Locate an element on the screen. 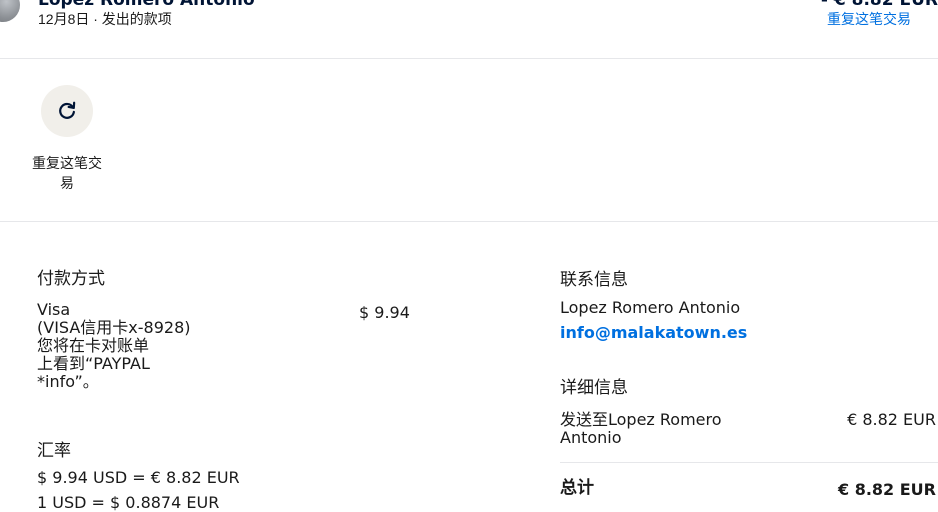  transaction-date-type: 12月8日 · 发出的款项 is located at coordinates (105, 19).